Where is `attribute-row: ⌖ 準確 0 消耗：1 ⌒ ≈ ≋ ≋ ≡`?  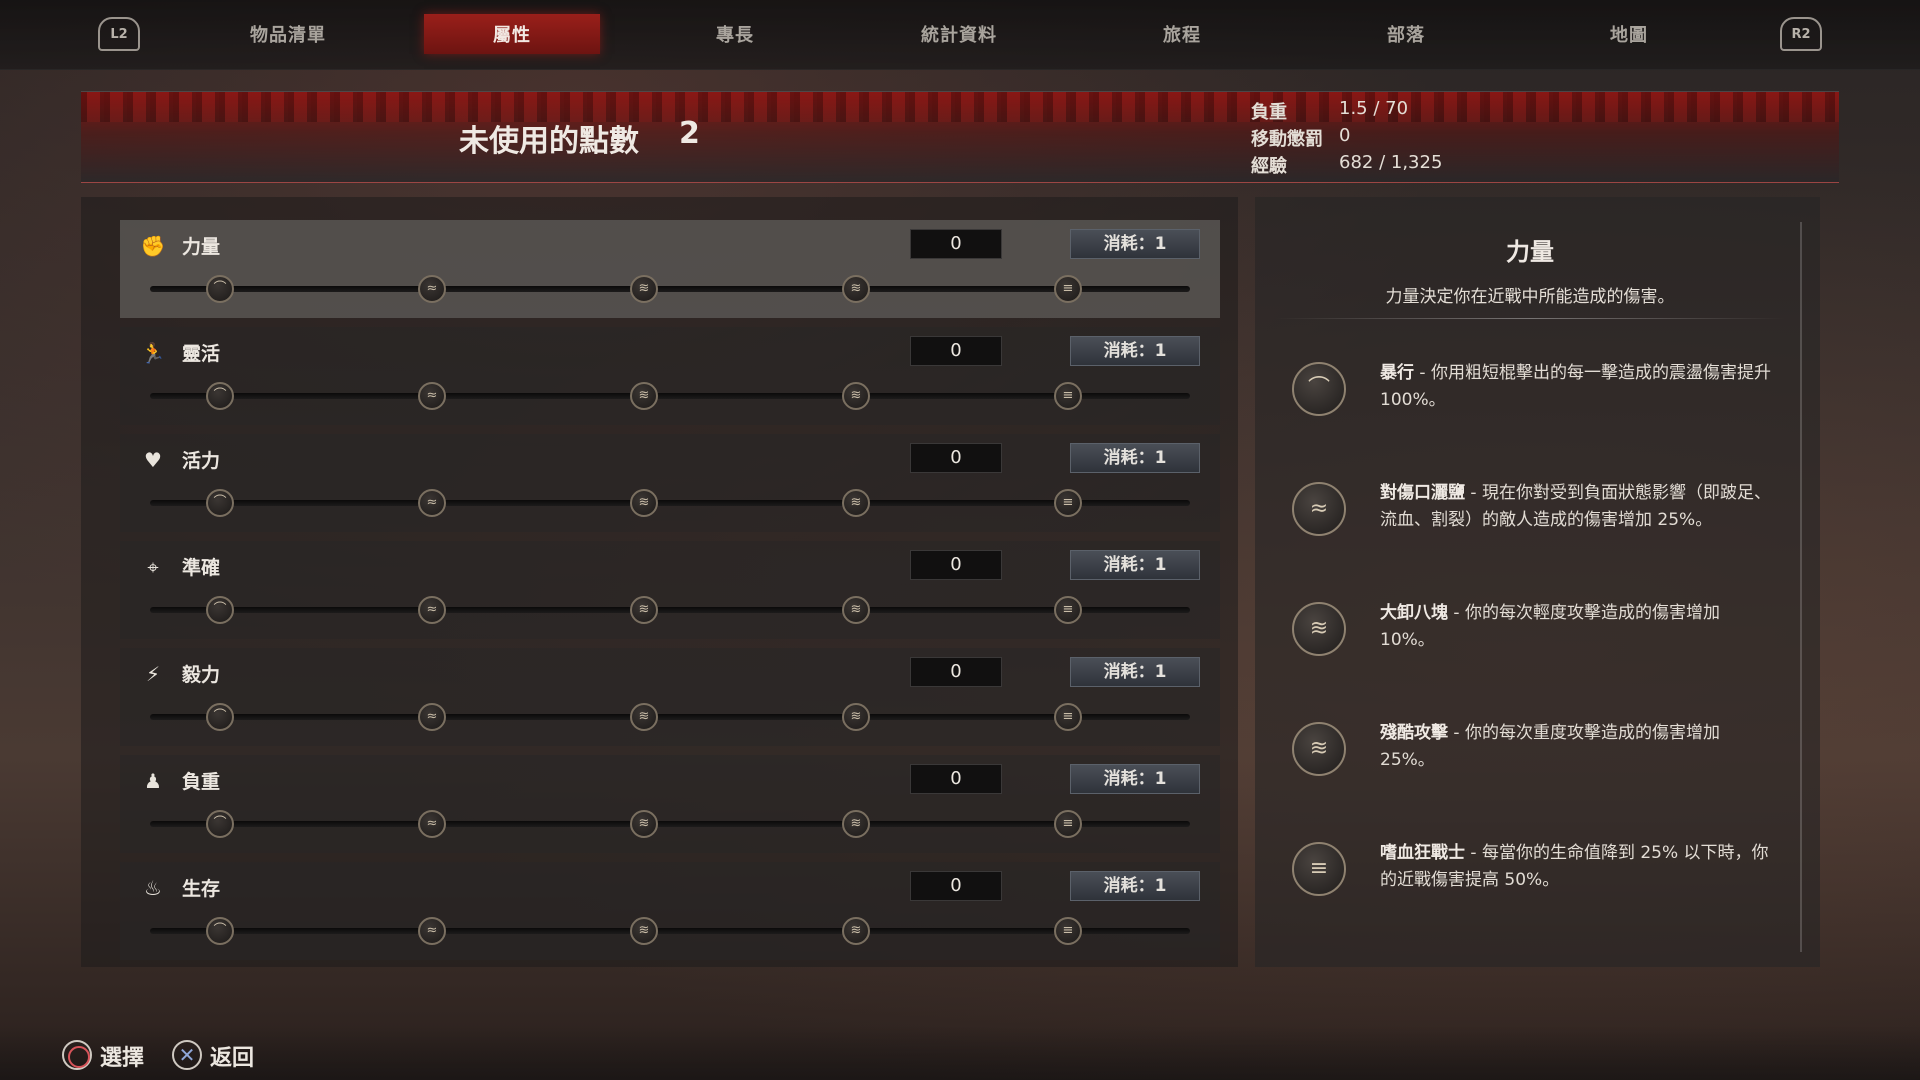
attribute-row: ⌖ 準確 0 消耗：1 ⌒ ≈ ≋ ≋ ≡ is located at coordinates (670, 590).